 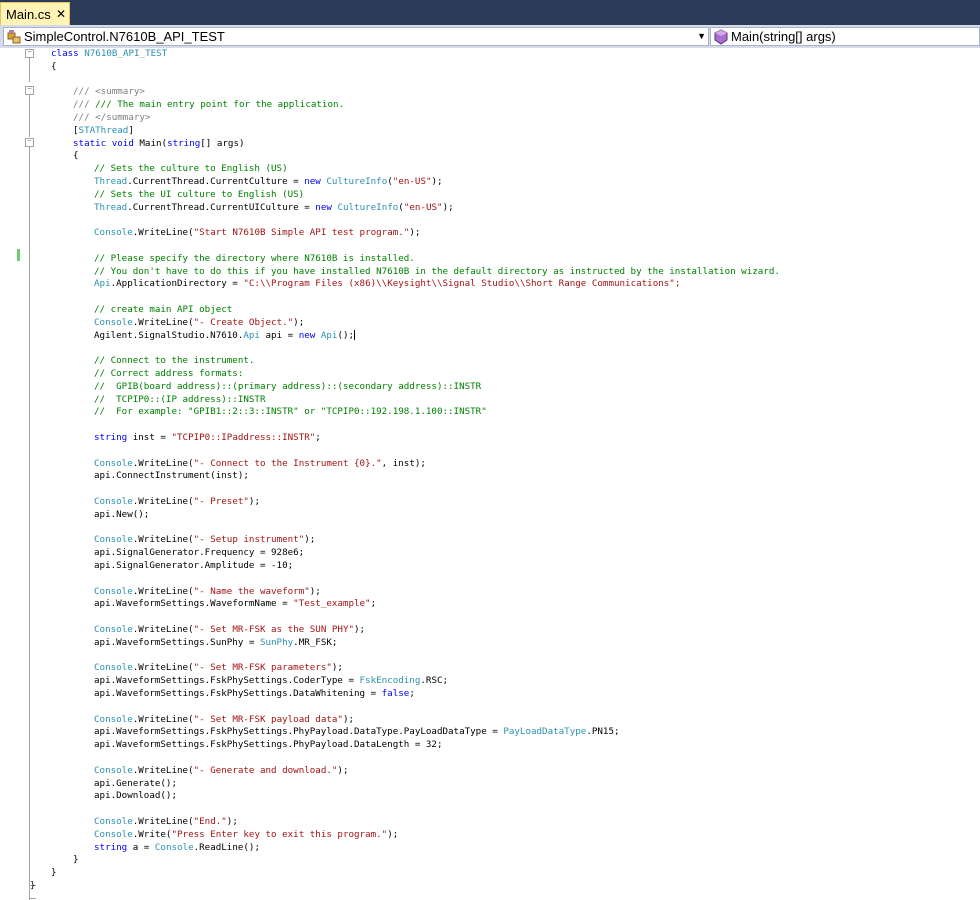 What do you see at coordinates (163, 309) in the screenshot?
I see `code-line: // create main API object` at bounding box center [163, 309].